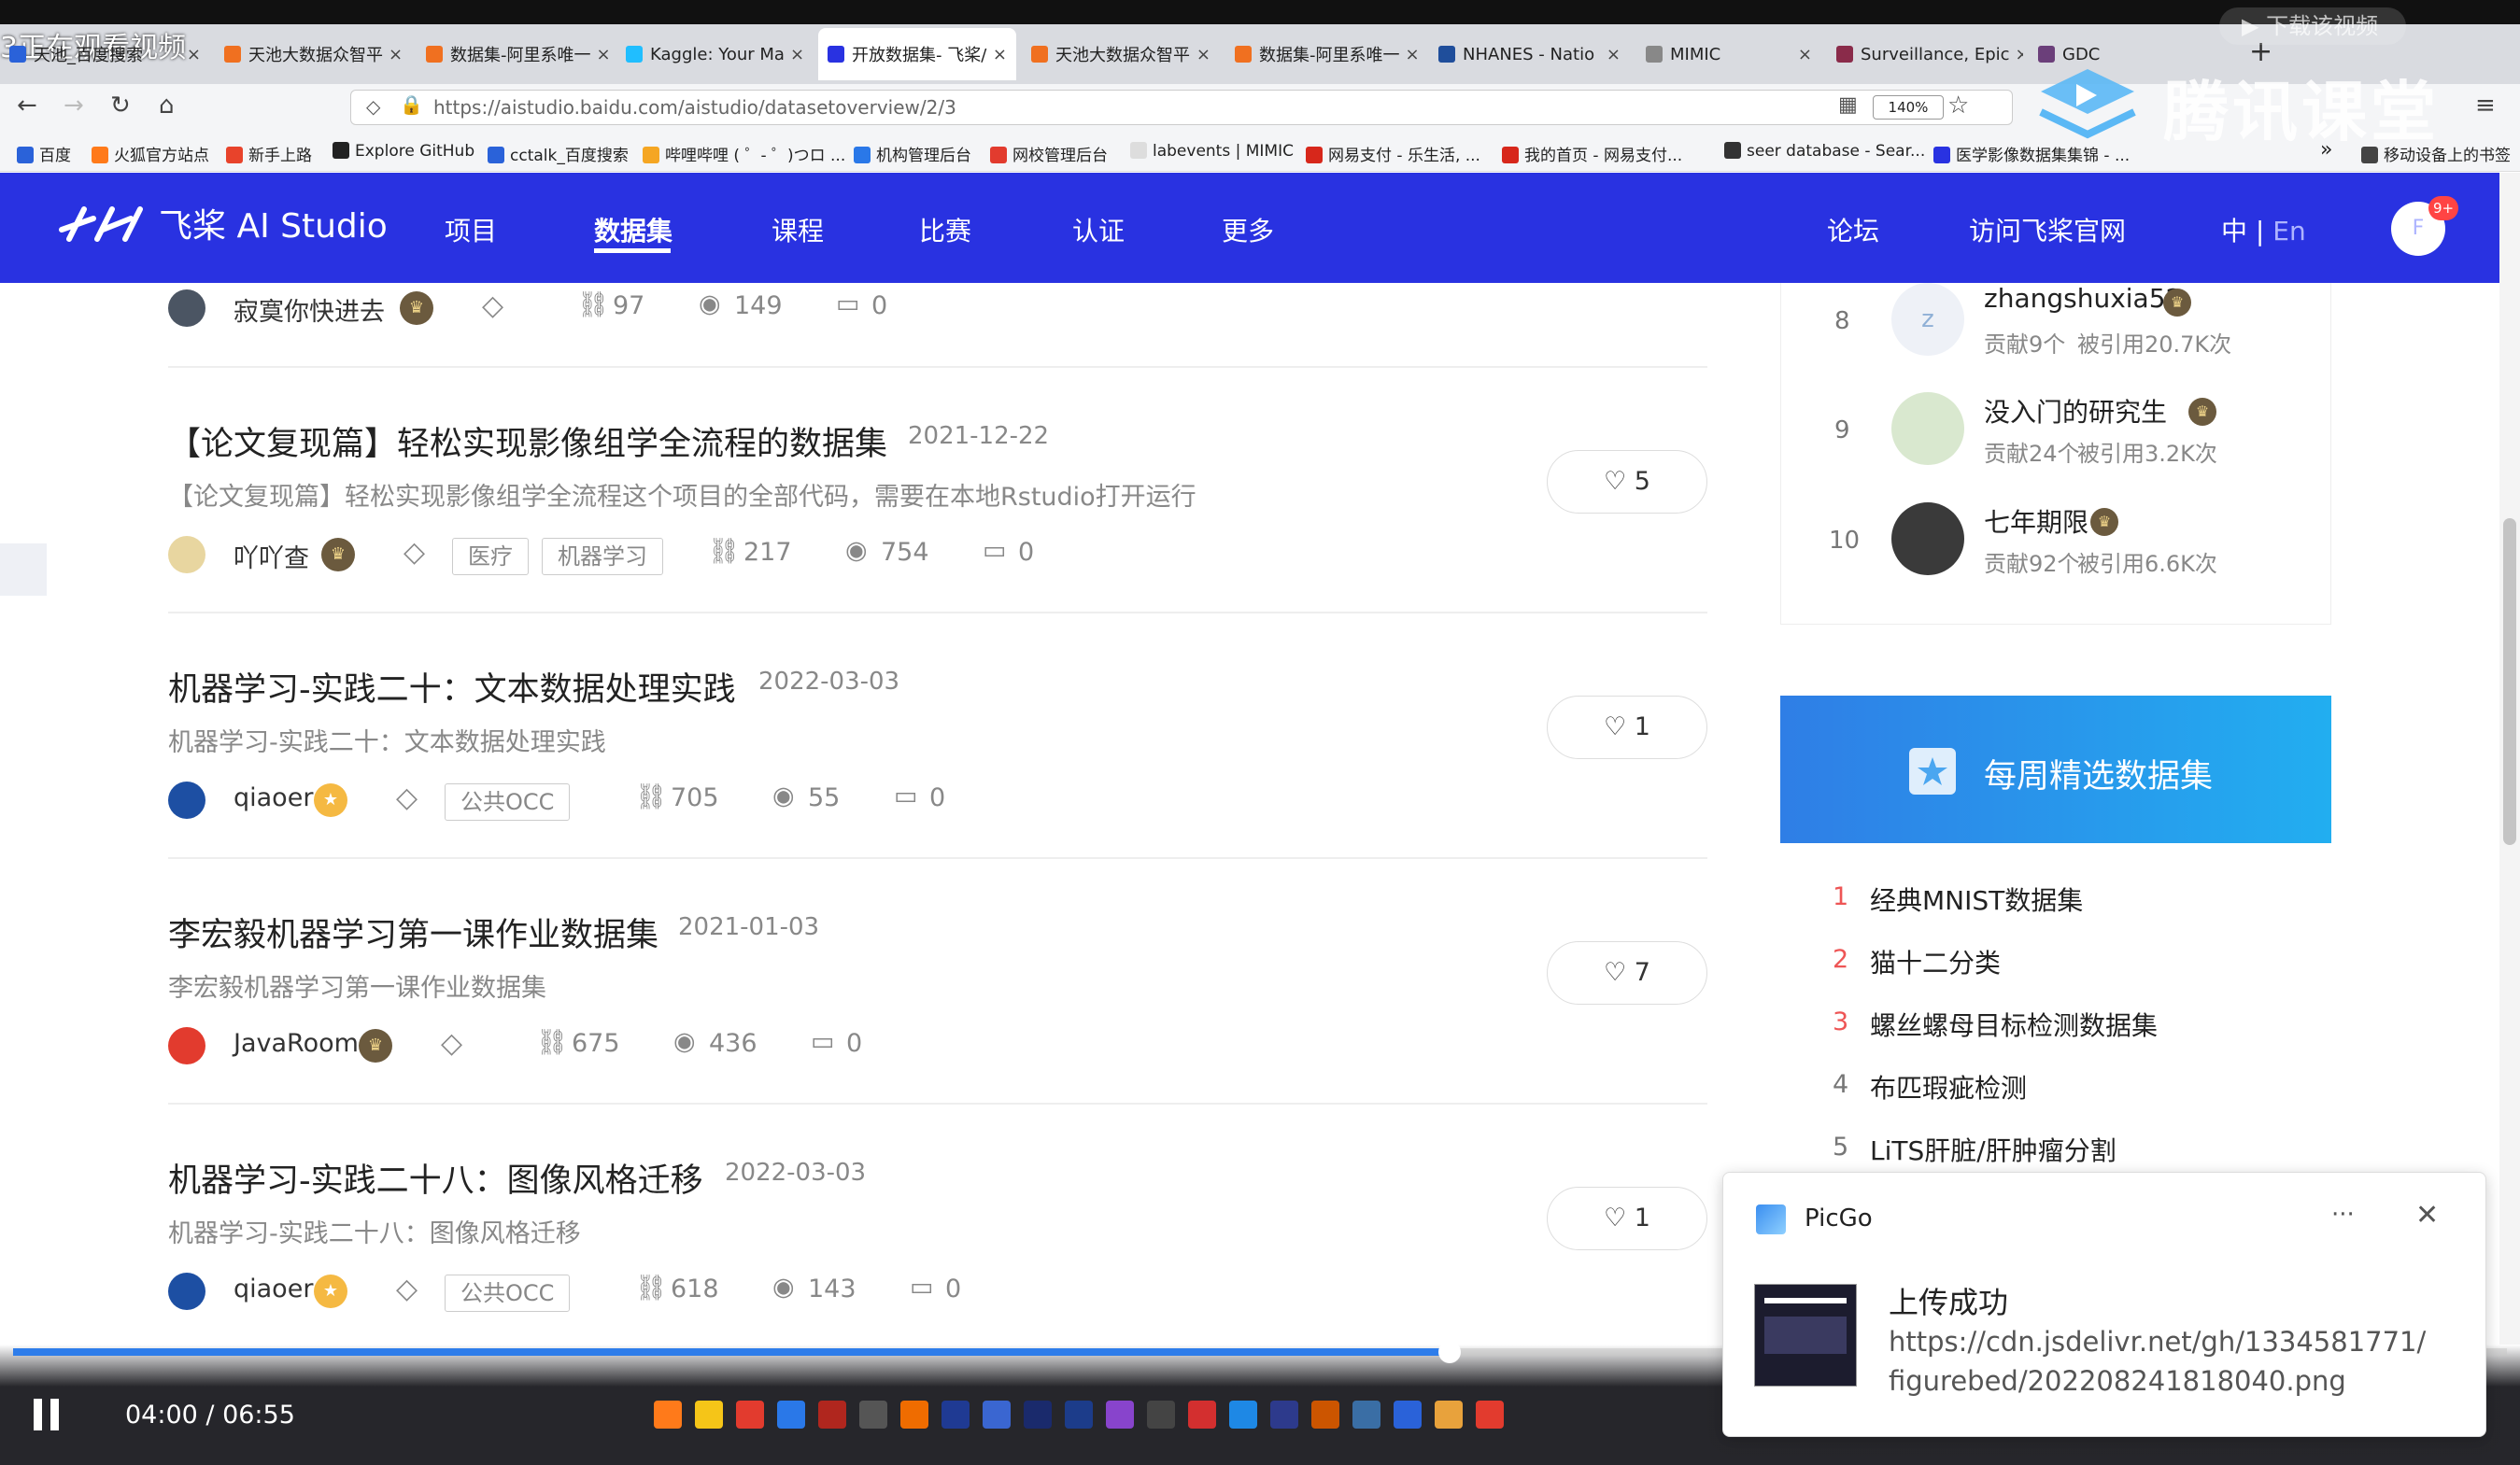 This screenshot has width=2520, height=1465. I want to click on author-name: 寂寞你快进去, so click(309, 309).